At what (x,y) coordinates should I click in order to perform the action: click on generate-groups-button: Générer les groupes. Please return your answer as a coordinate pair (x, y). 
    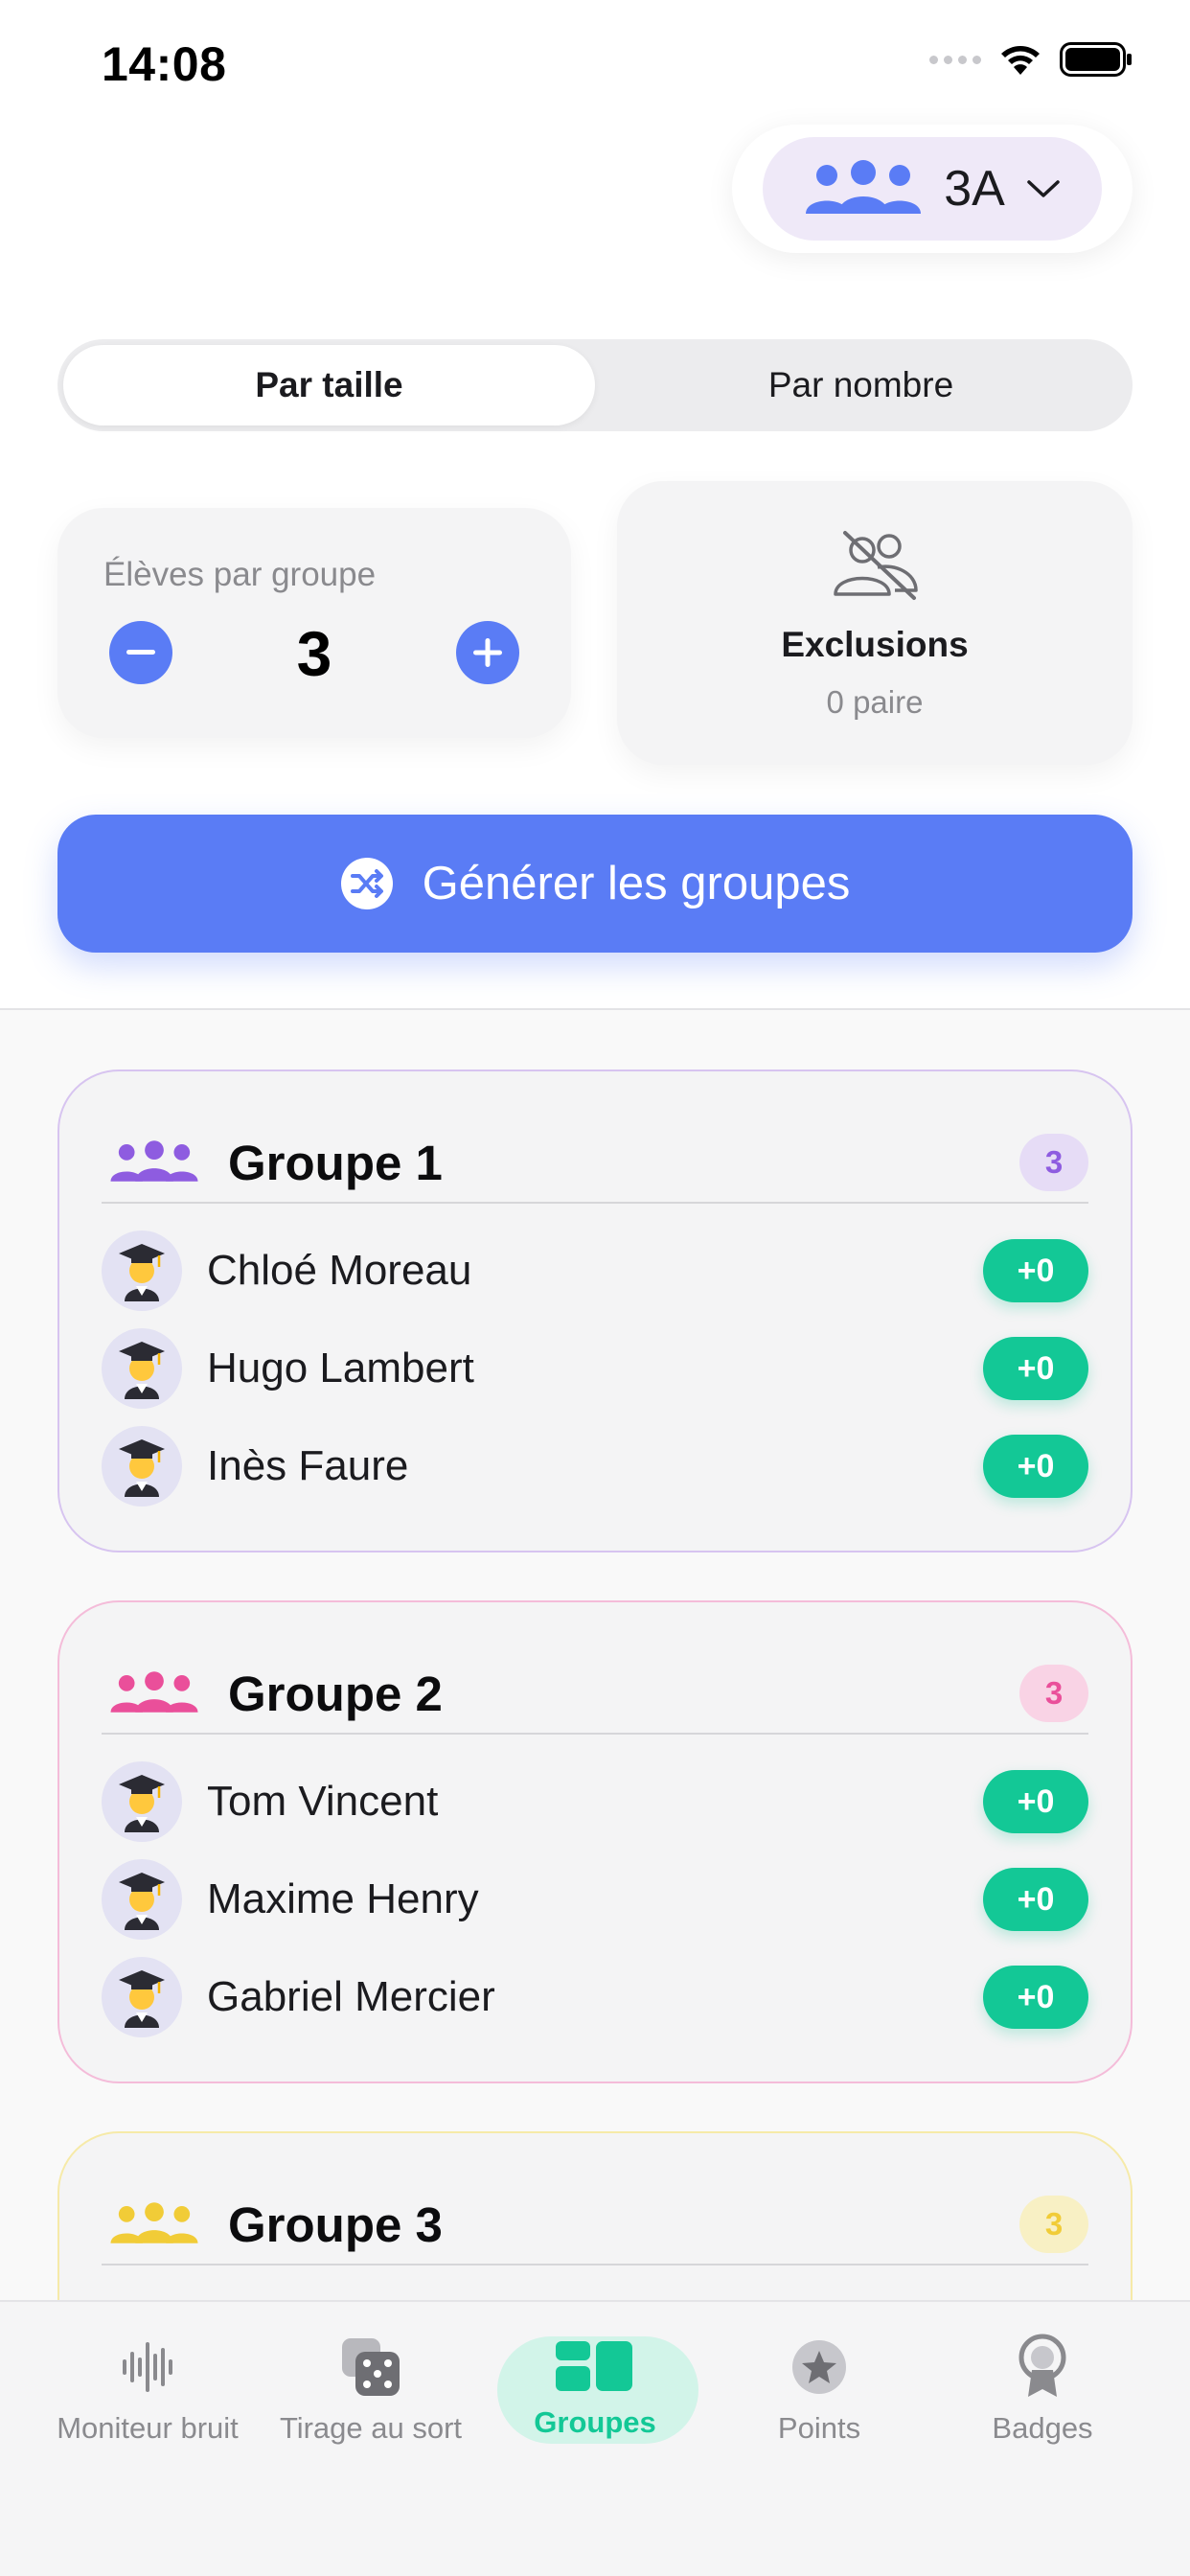
    Looking at the image, I should click on (595, 884).